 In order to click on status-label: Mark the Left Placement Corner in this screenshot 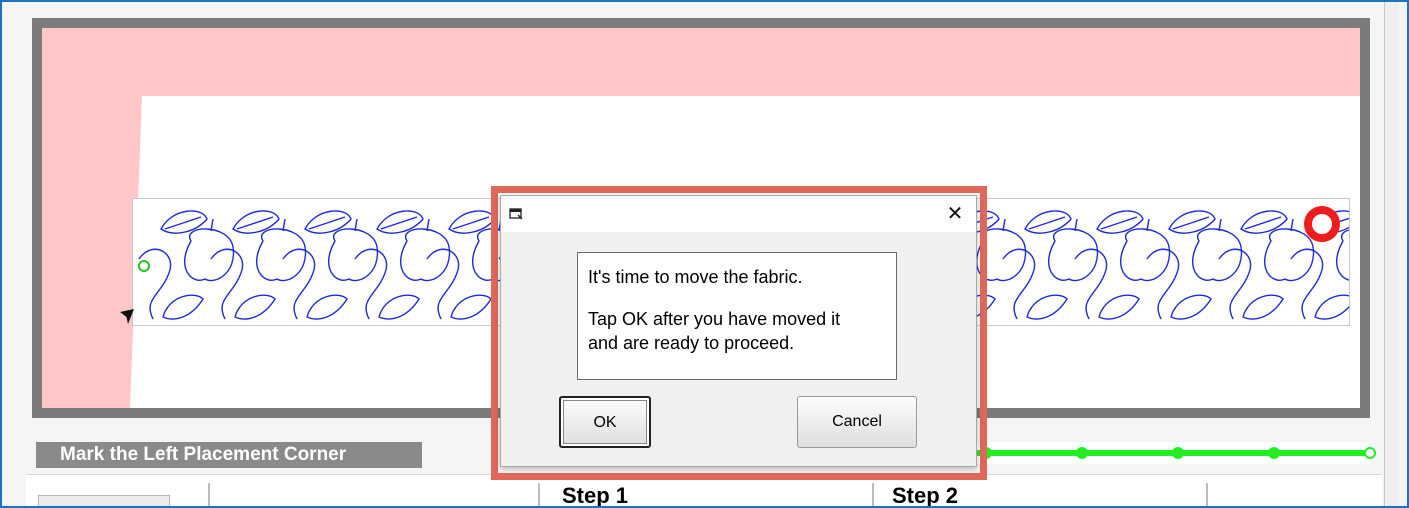, I will do `click(229, 455)`.